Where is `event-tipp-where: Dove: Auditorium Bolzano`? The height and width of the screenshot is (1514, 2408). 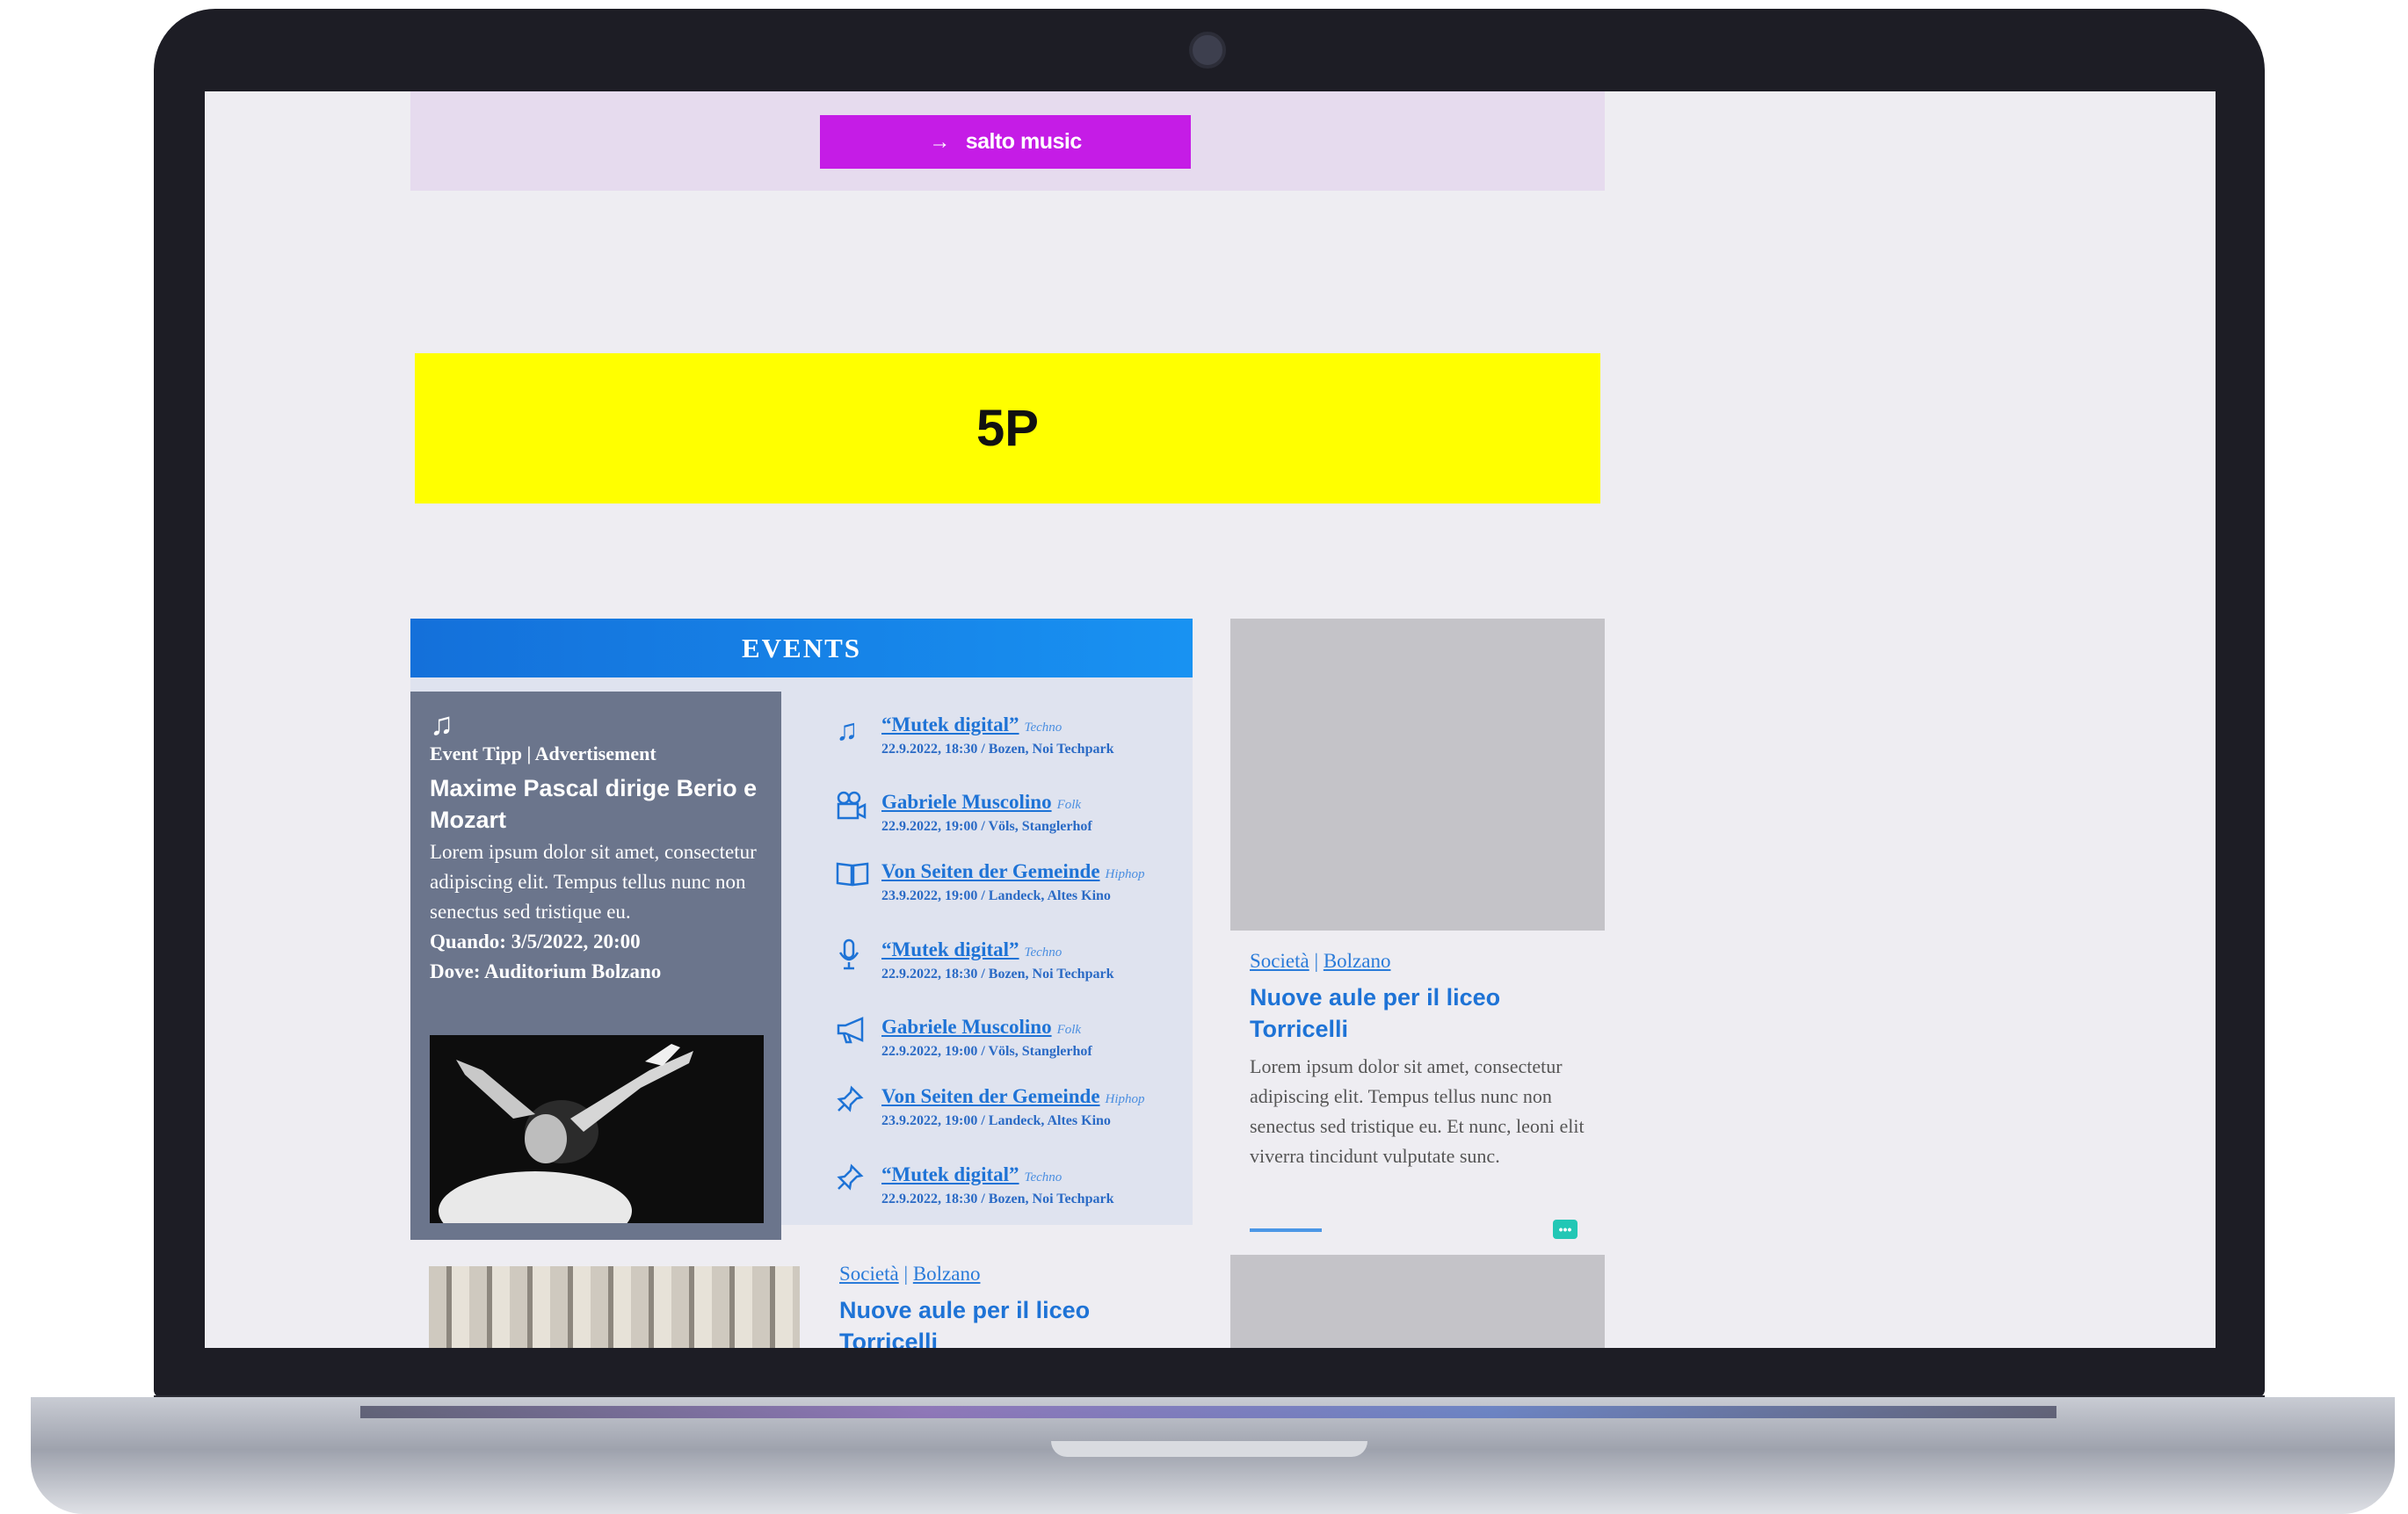
event-tipp-where: Dove: Auditorium Bolzano is located at coordinates (546, 971).